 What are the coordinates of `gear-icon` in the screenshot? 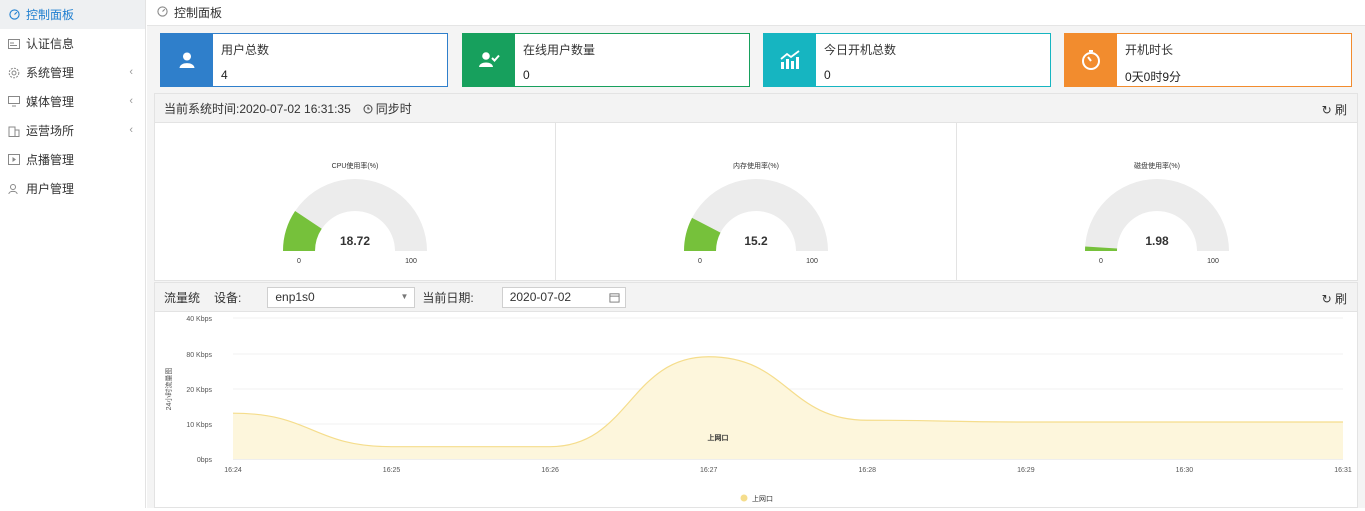 It's located at (14, 73).